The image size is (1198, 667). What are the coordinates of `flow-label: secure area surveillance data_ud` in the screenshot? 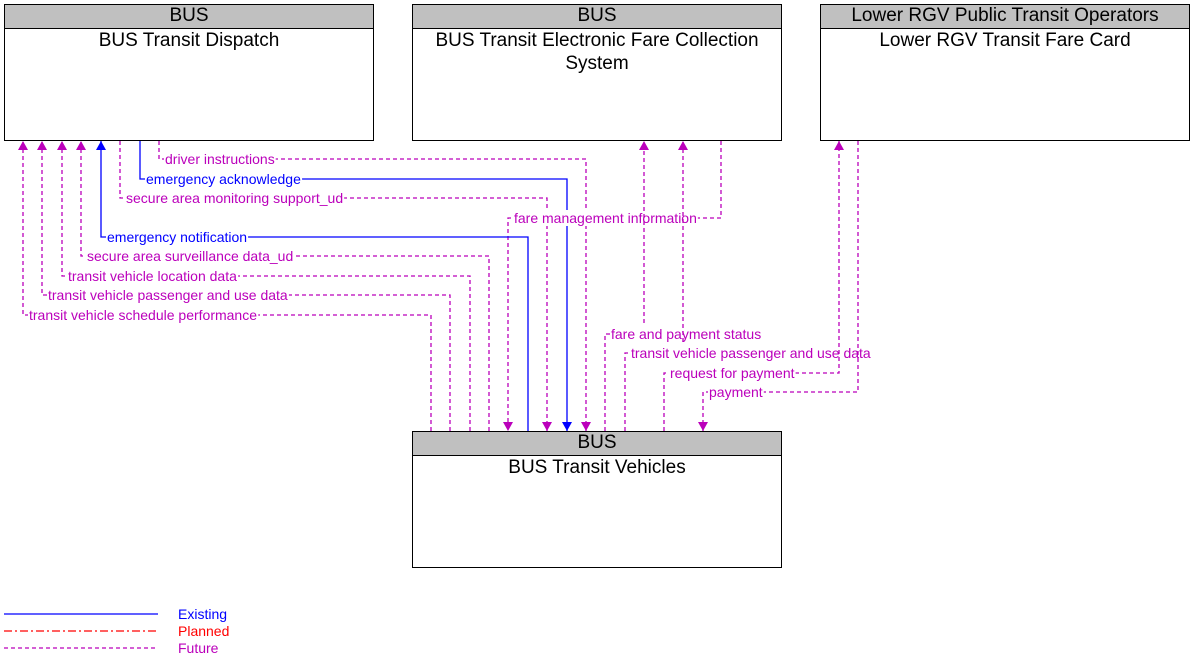 It's located at (190, 256).